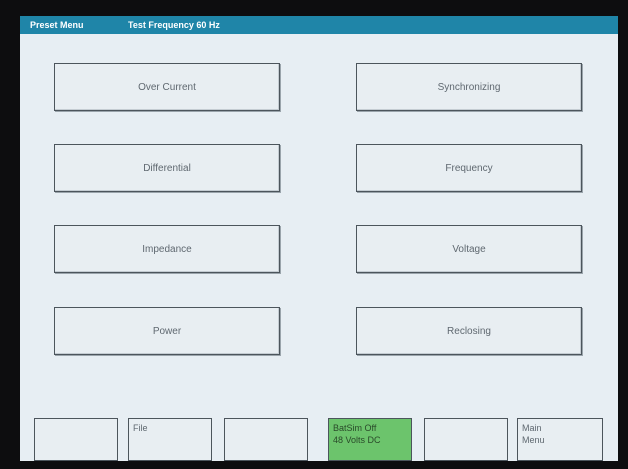 The image size is (628, 469). Describe the element at coordinates (532, 428) in the screenshot. I see `main-menu-label-line1: Main` at that location.